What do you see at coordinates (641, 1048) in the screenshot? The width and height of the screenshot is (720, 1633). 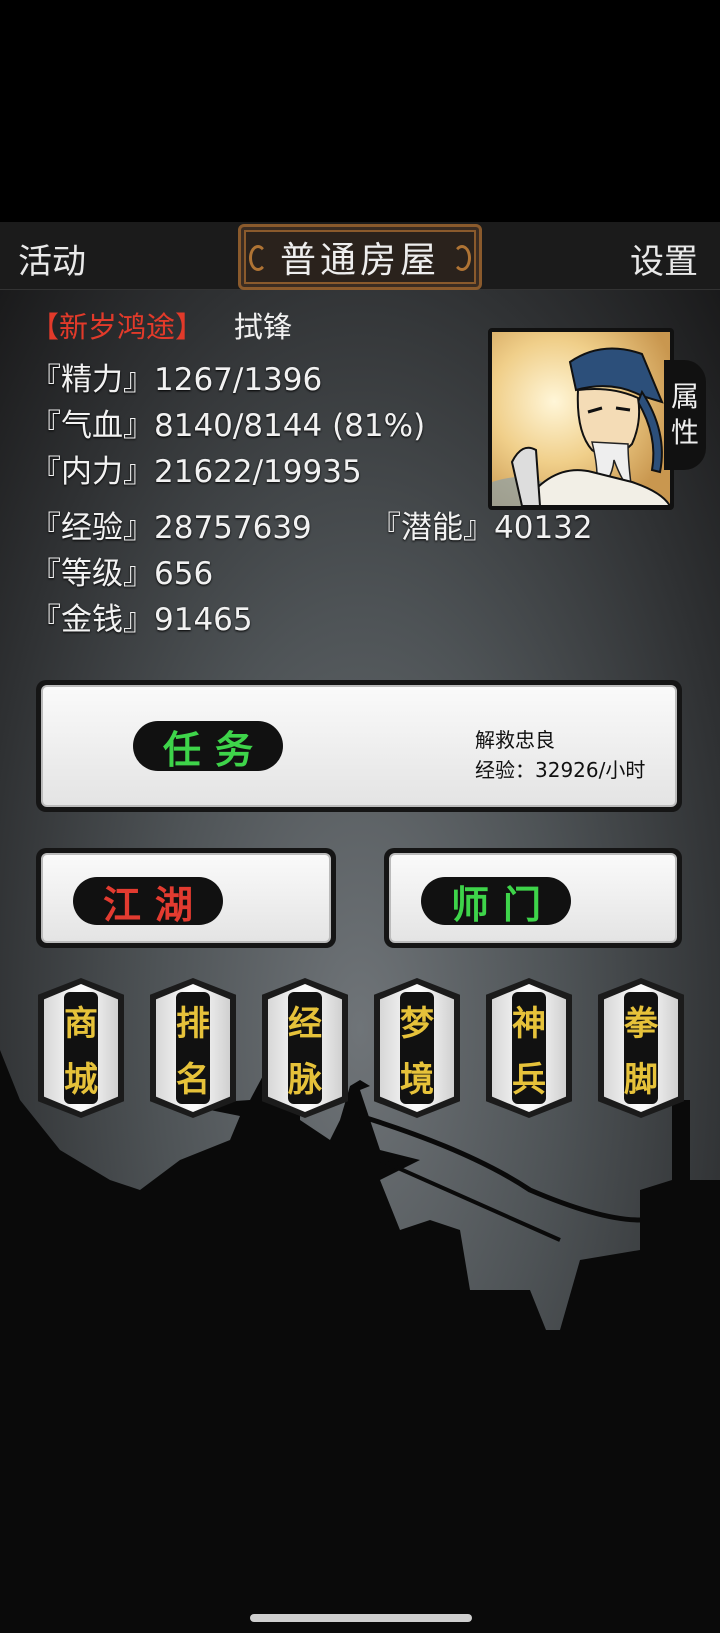 I see `menu-fist-button: 拳脚` at bounding box center [641, 1048].